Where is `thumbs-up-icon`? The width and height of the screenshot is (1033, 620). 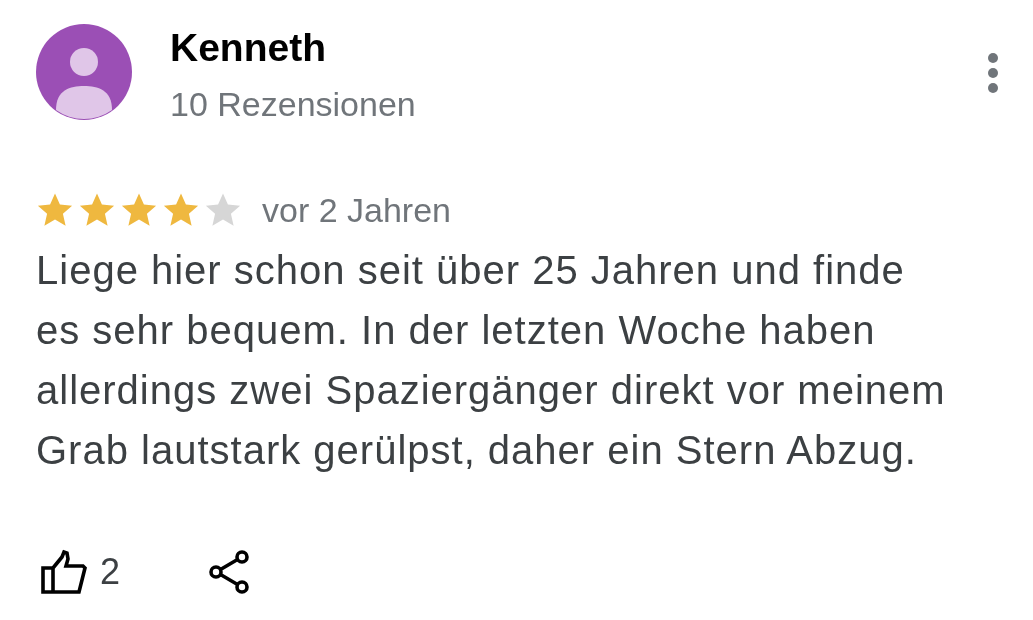
thumbs-up-icon is located at coordinates (64, 572).